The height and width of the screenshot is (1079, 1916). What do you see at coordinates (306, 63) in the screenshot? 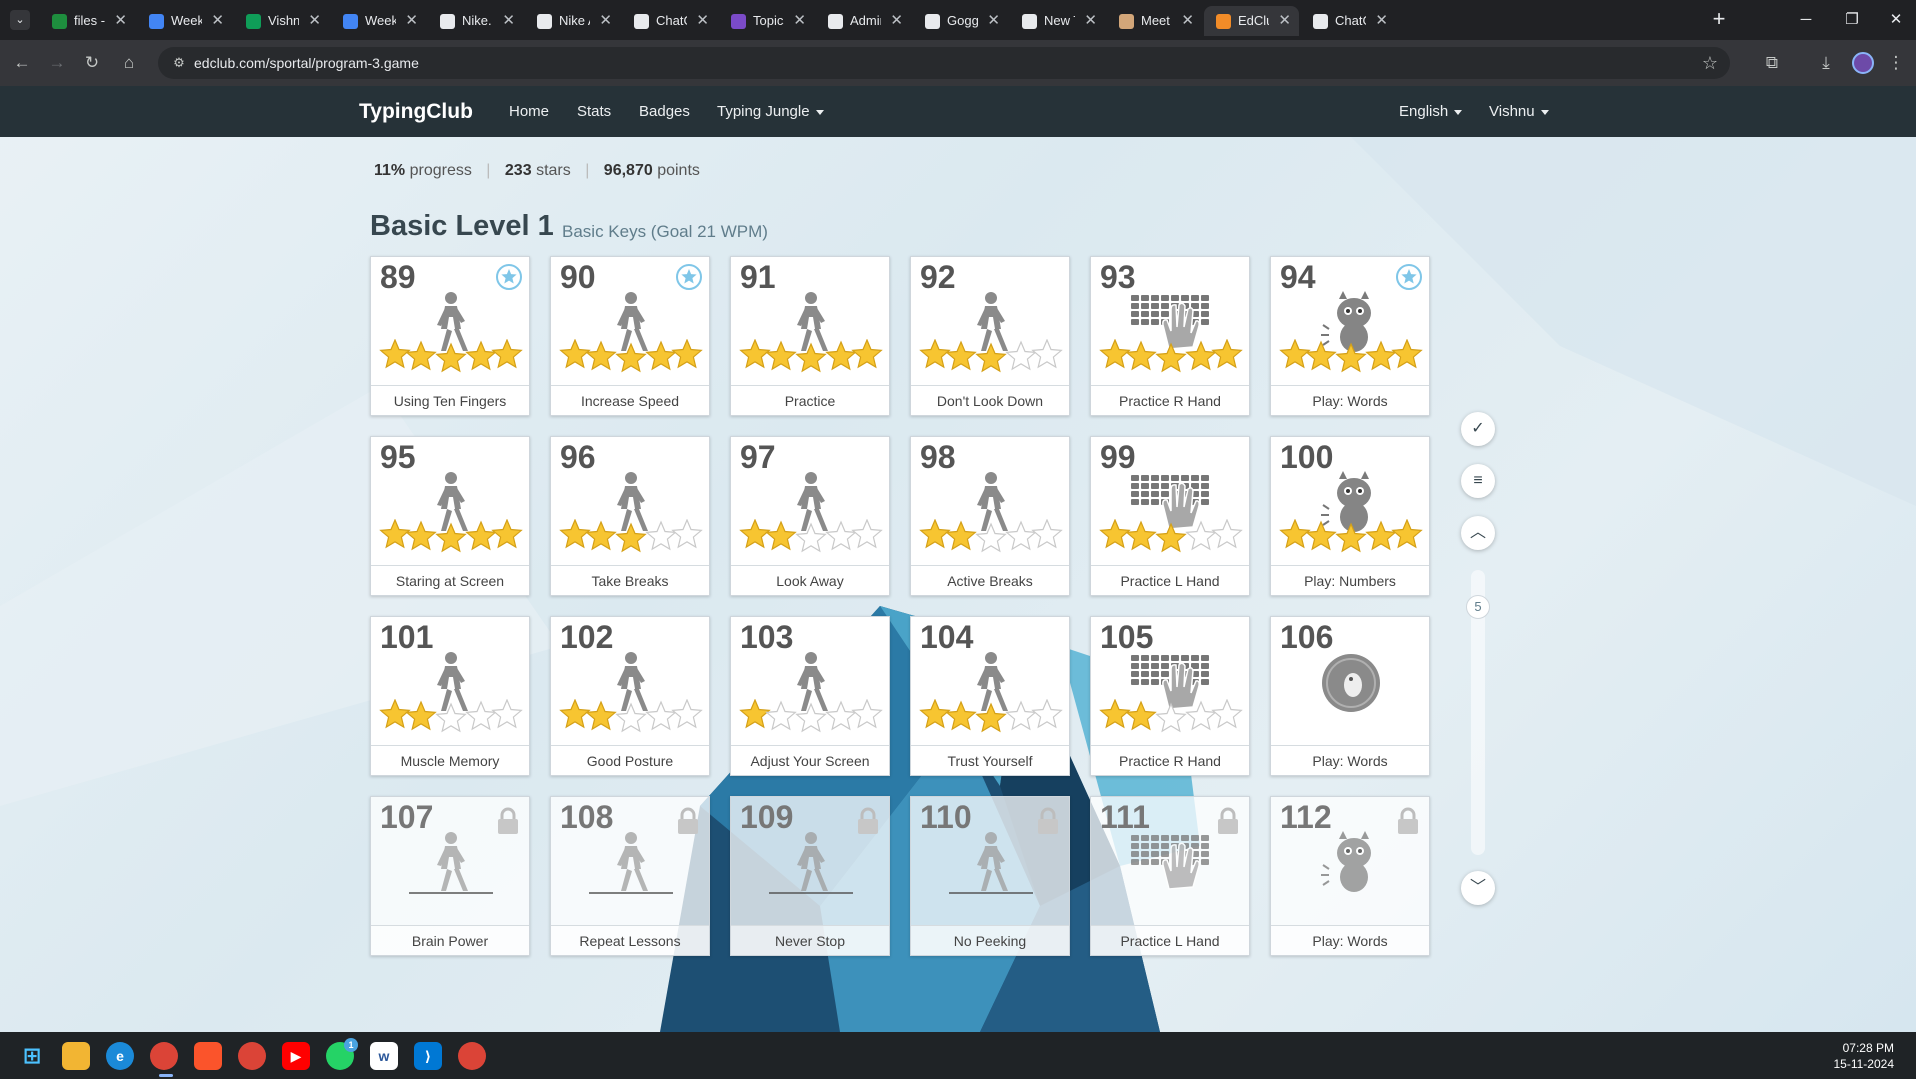
I see `url-text: edclub.com/sportal/program-3.game` at bounding box center [306, 63].